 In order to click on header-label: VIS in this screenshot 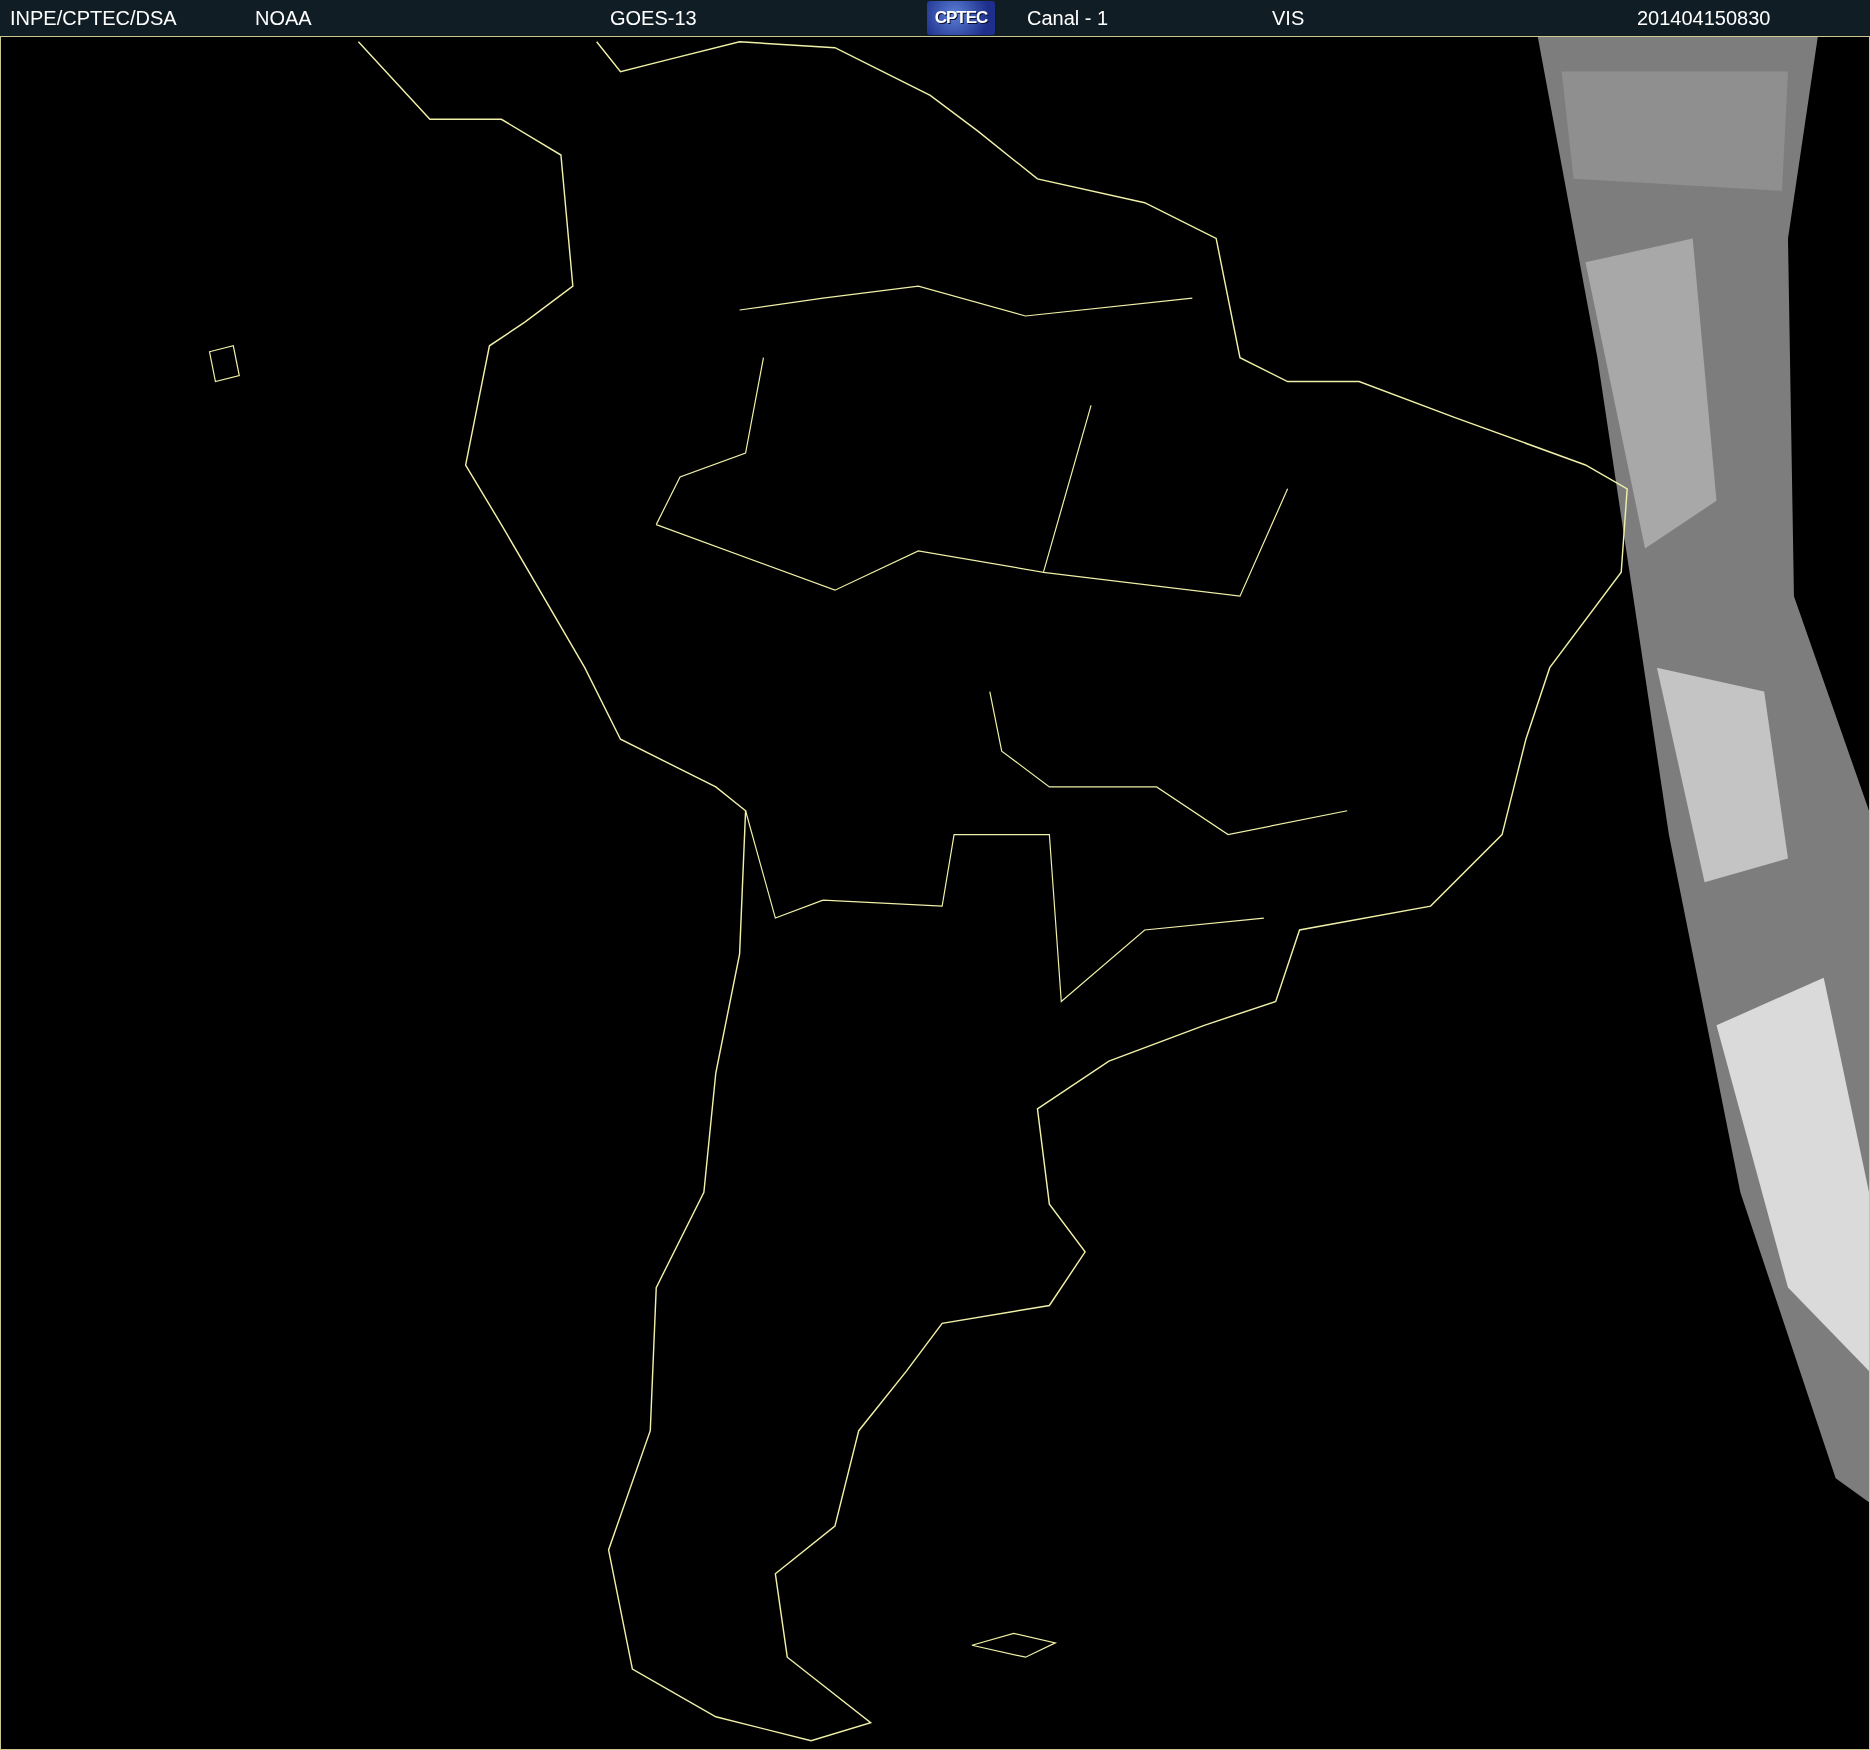, I will do `click(1288, 18)`.